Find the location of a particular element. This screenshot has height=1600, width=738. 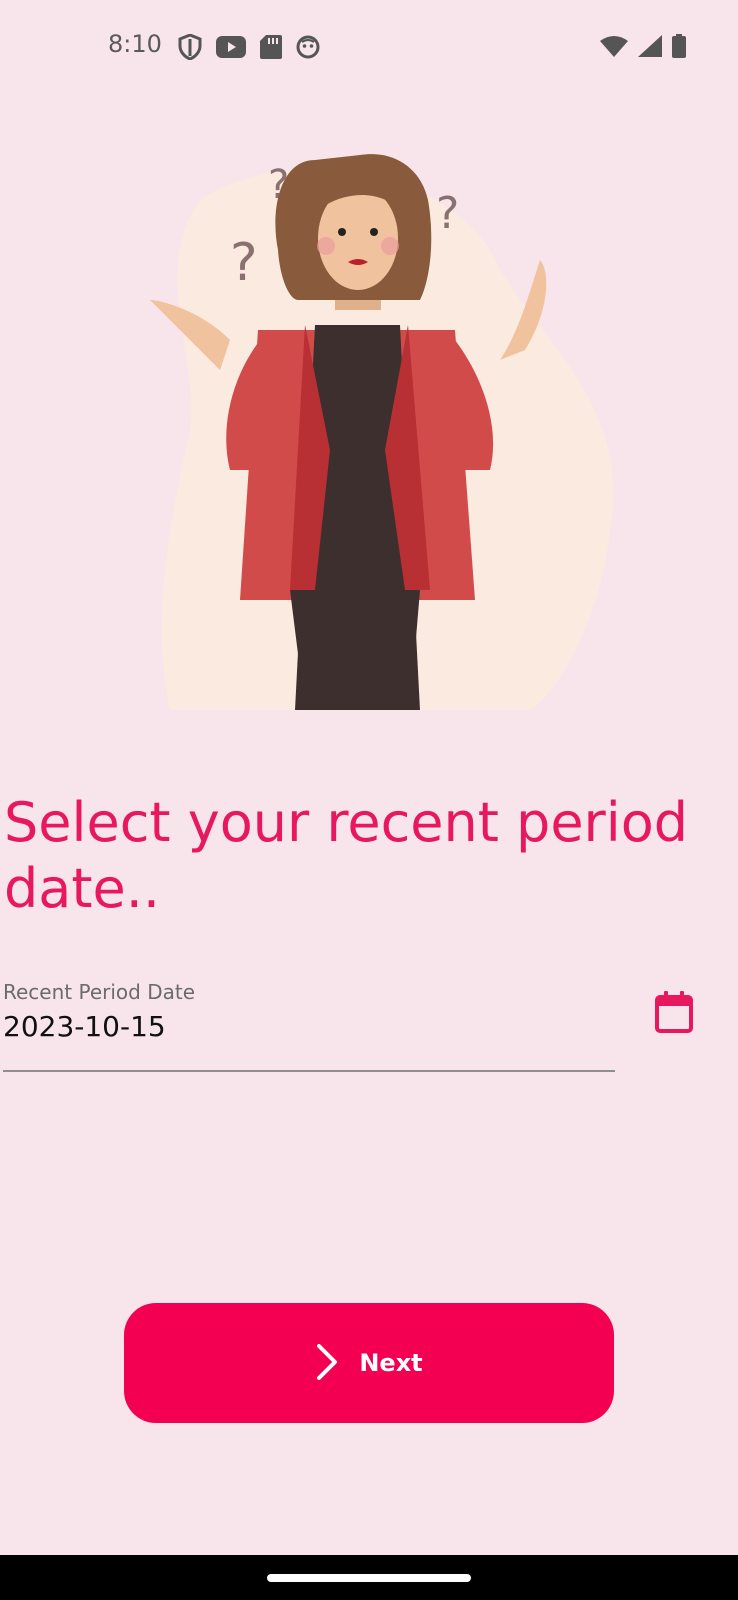

calendar-icon is located at coordinates (674, 1014).